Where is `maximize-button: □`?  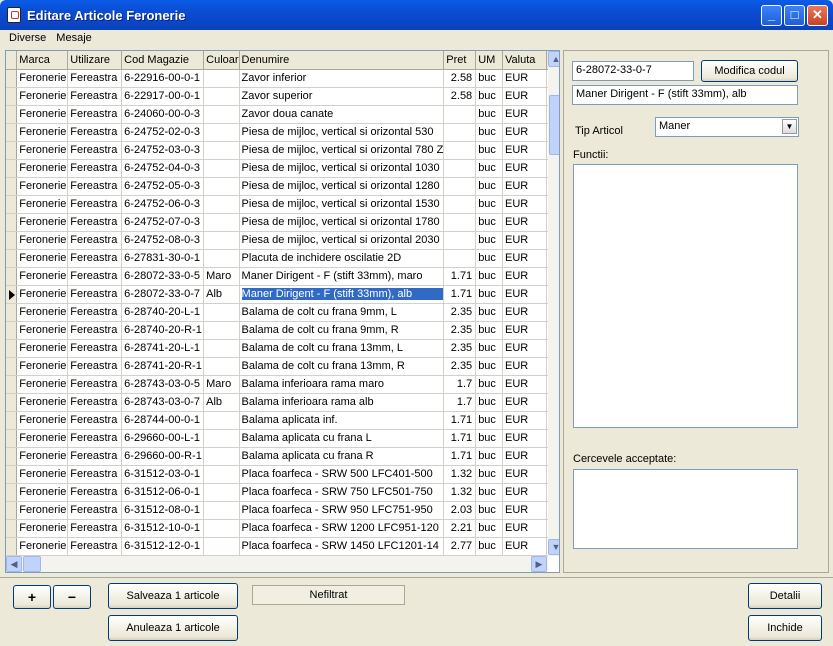 maximize-button: □ is located at coordinates (794, 15).